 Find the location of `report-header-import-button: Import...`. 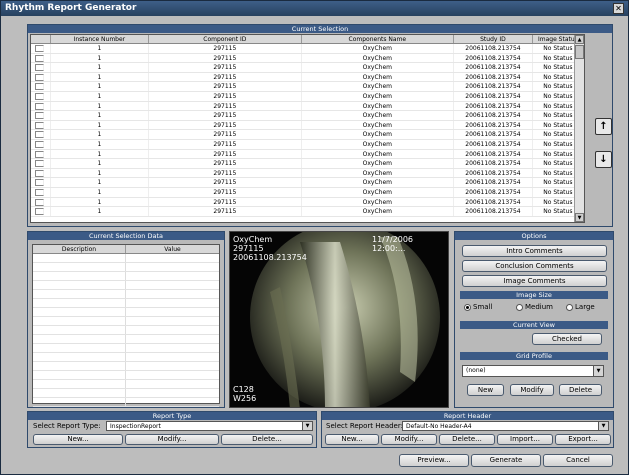

report-header-import-button: Import... is located at coordinates (525, 439).